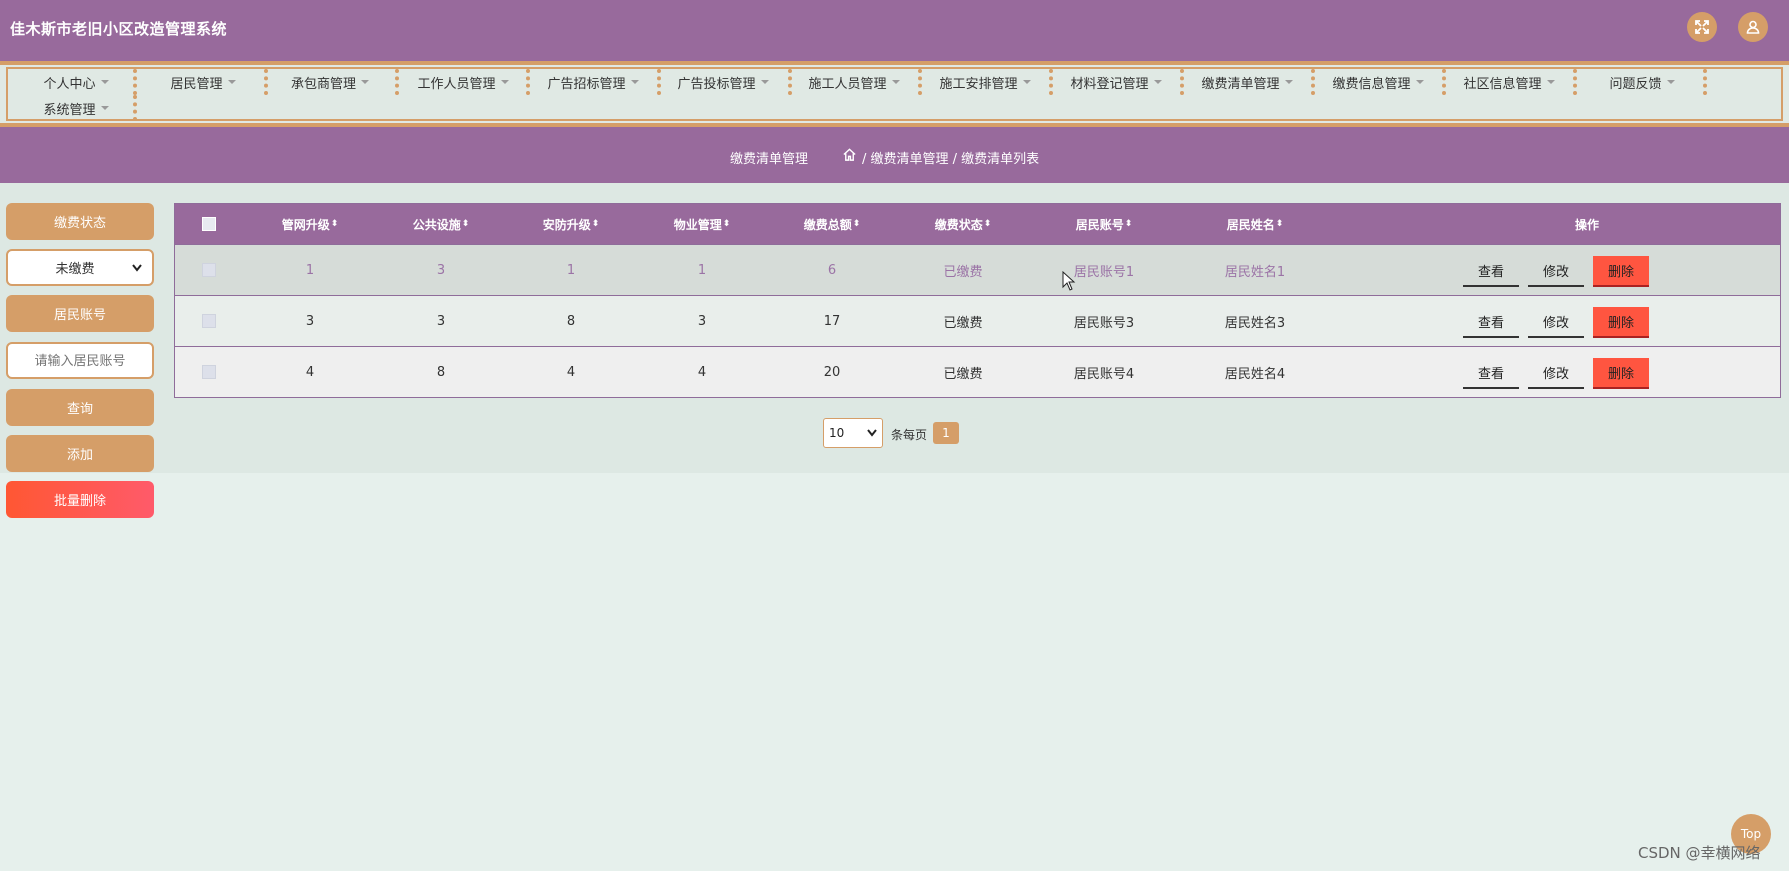 The image size is (1789, 871). I want to click on nav-item-label: 广告投标管理, so click(716, 84).